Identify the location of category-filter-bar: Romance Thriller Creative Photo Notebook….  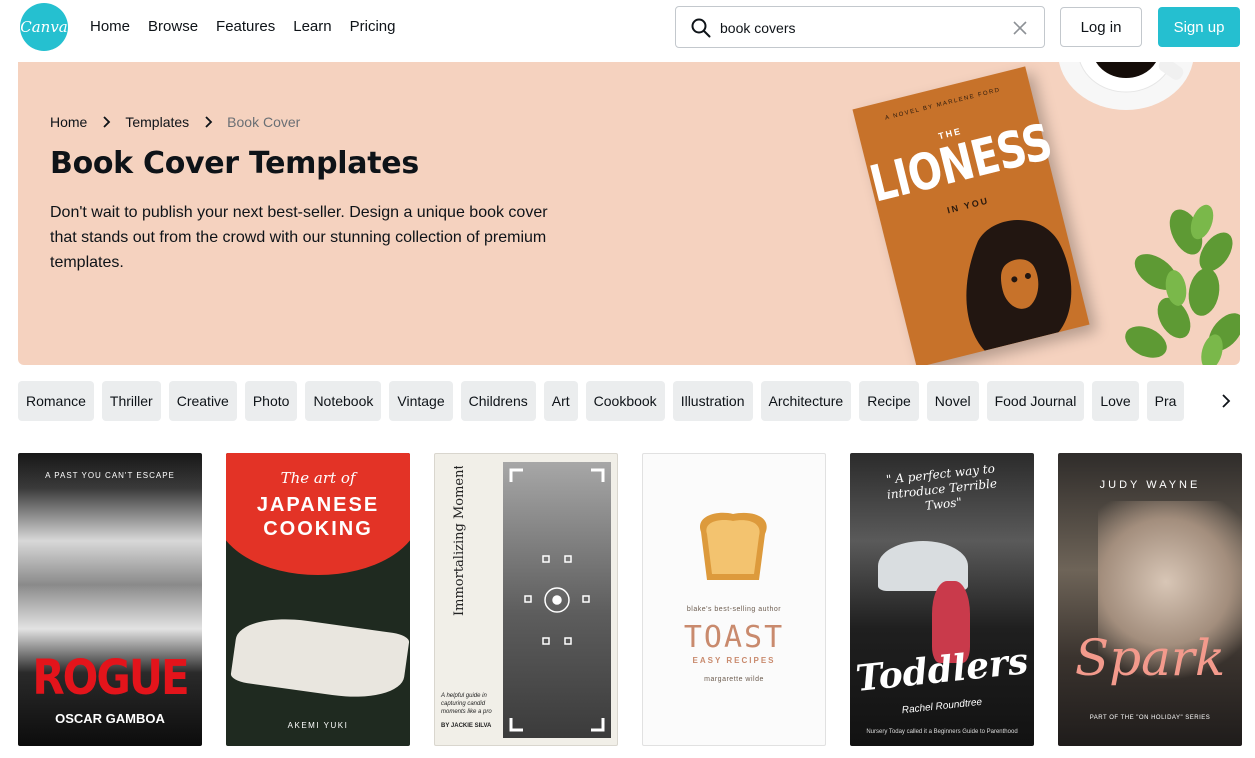
(624, 401).